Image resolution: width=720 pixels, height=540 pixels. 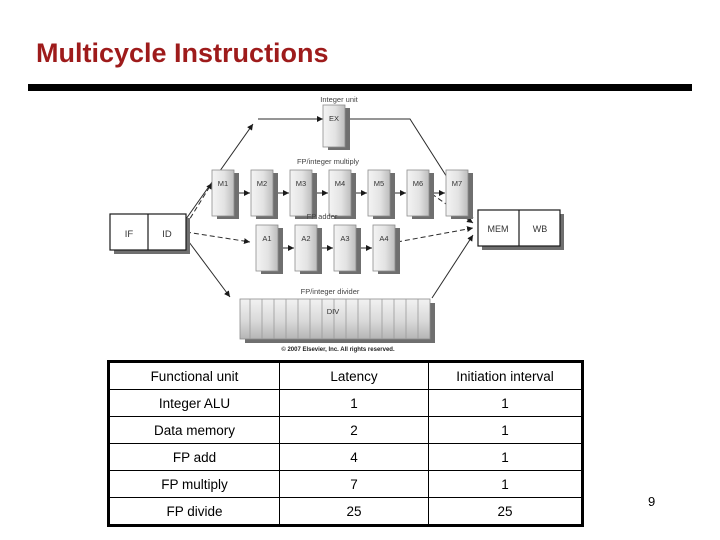 What do you see at coordinates (194, 403) in the screenshot?
I see `cell-functional-unit: Integer ALU` at bounding box center [194, 403].